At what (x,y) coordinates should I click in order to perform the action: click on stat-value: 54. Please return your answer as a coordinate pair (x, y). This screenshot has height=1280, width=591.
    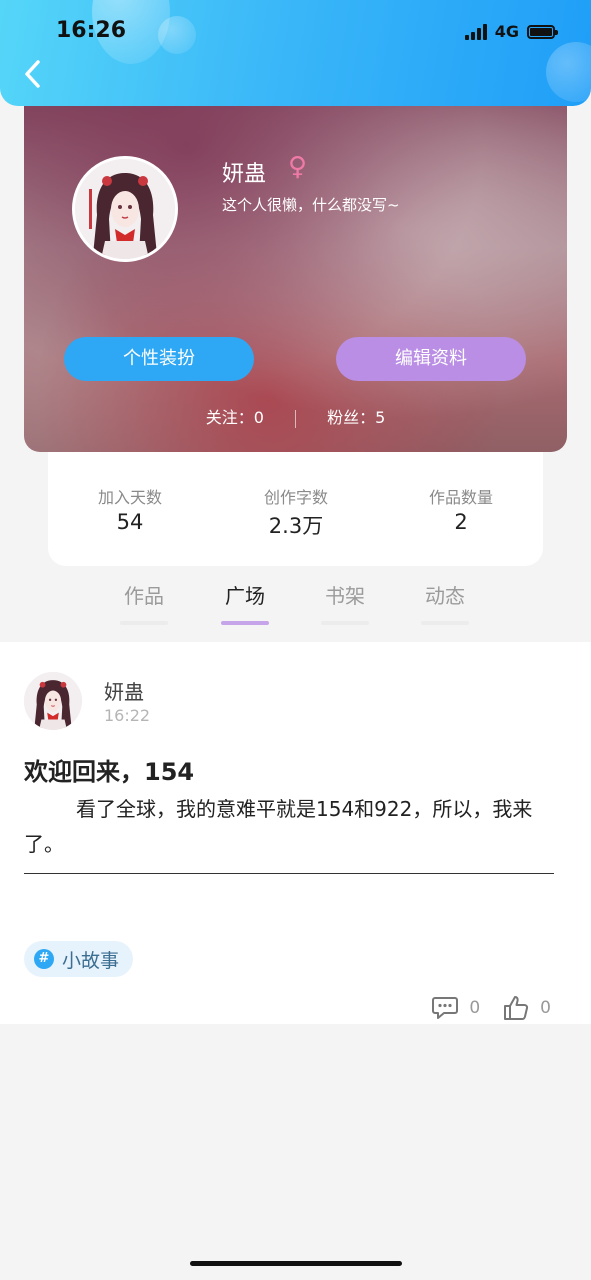
    Looking at the image, I should click on (130, 522).